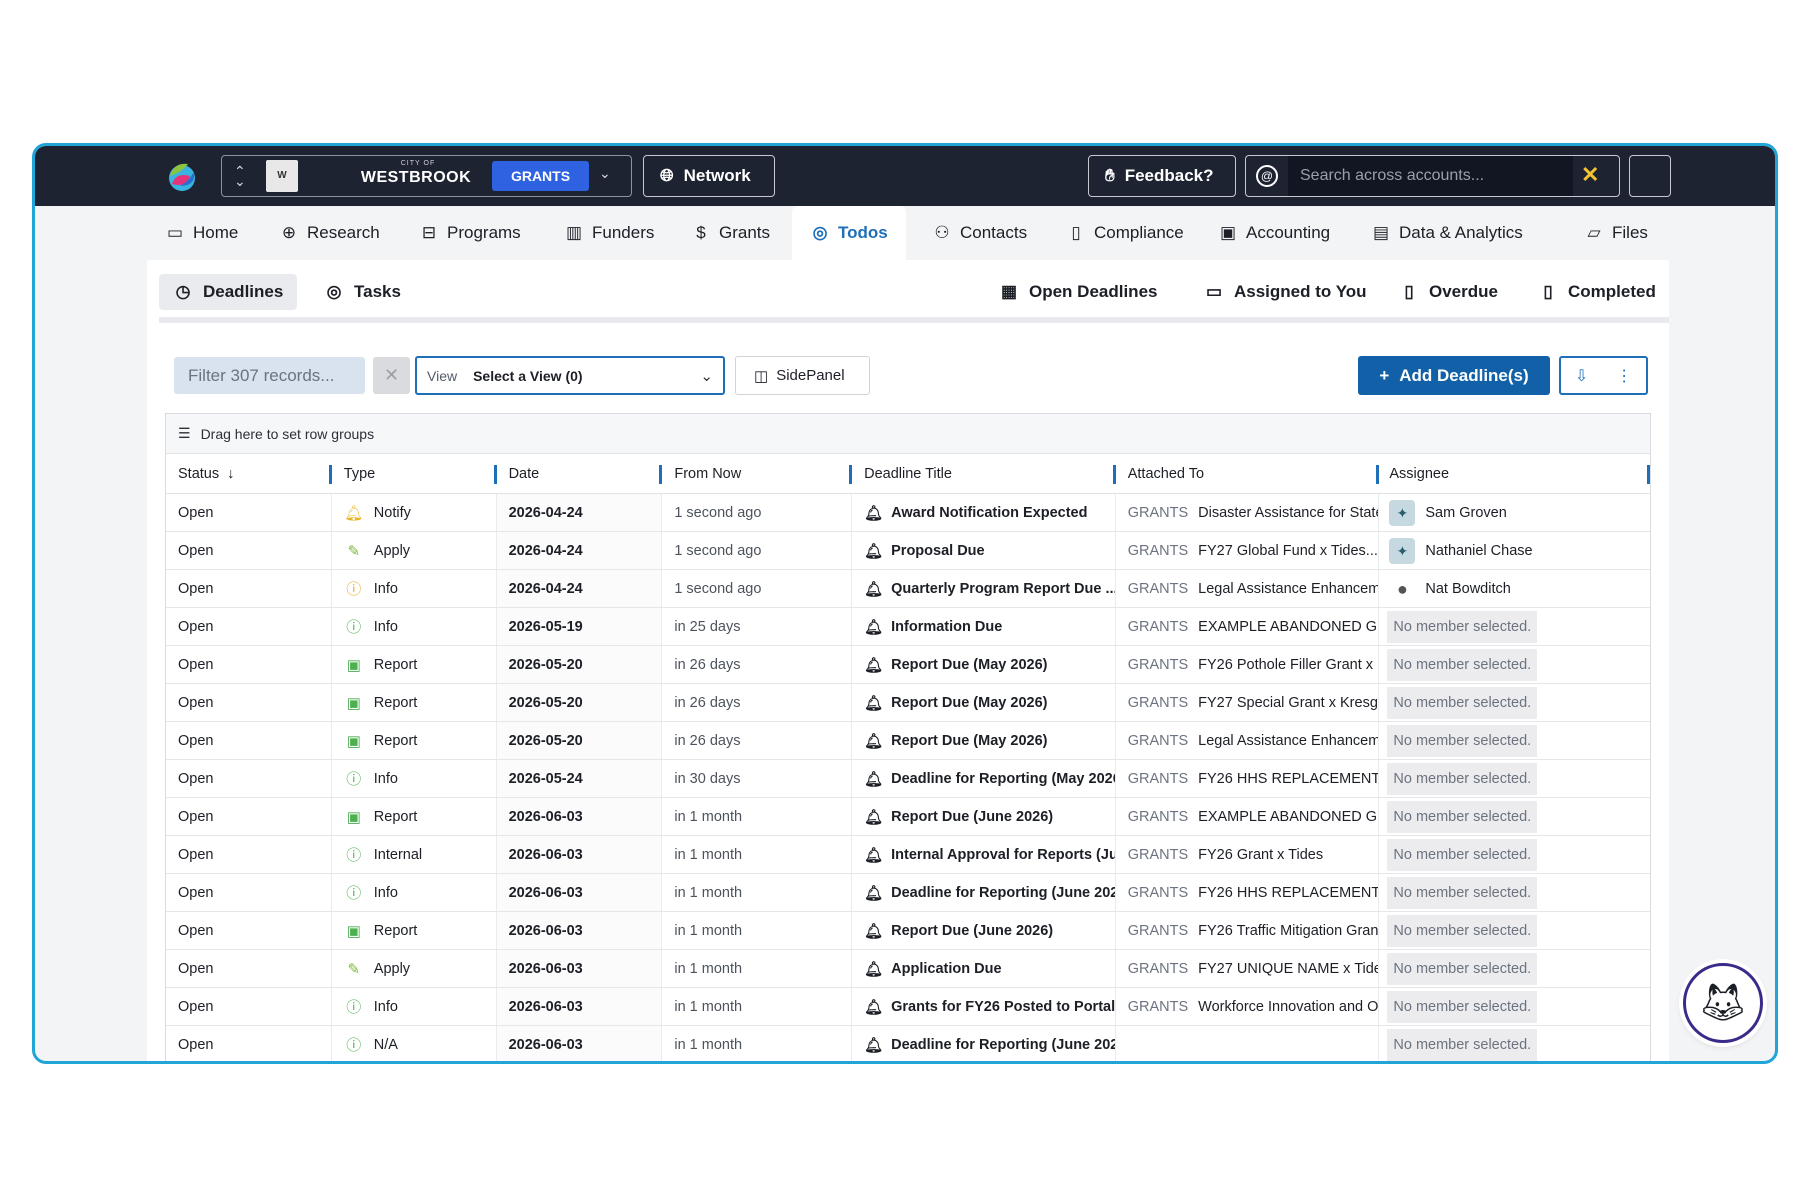  Describe the element at coordinates (228, 292) in the screenshot. I see `tab-deadlines: ◷ Deadlines` at that location.